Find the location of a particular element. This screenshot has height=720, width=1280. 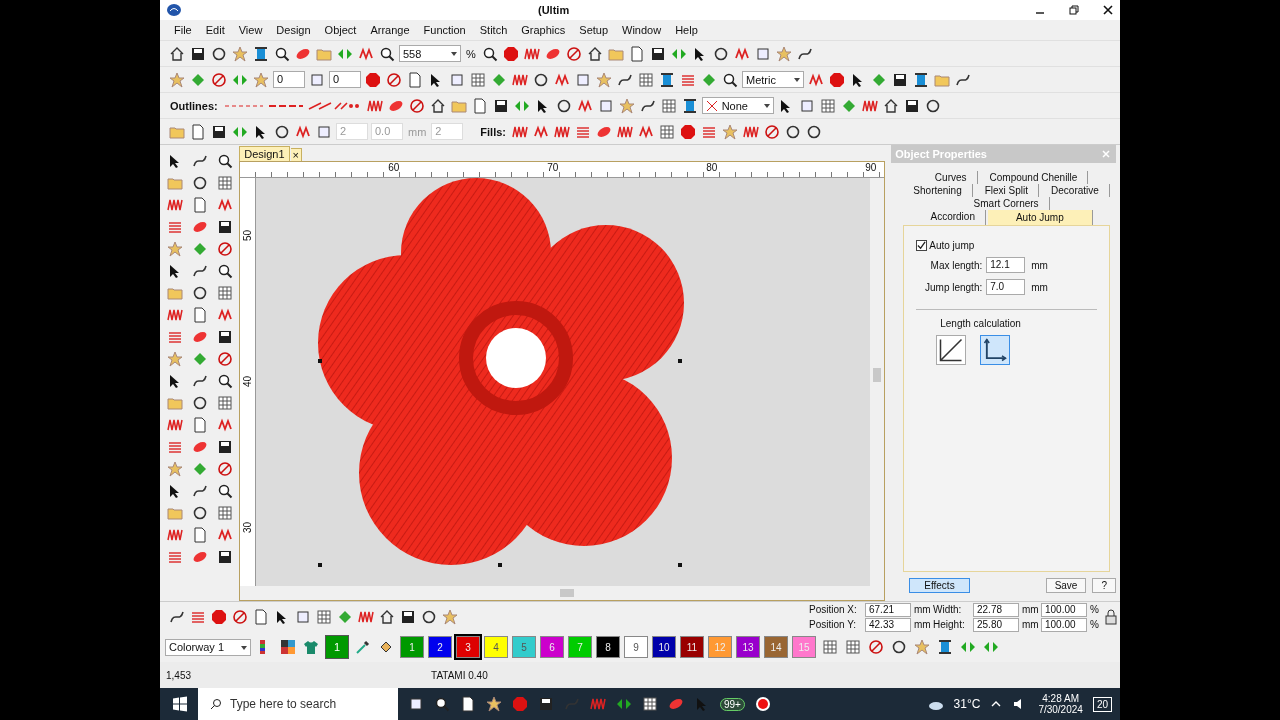

property-tab: Compound Chenille is located at coordinates (1034, 177).